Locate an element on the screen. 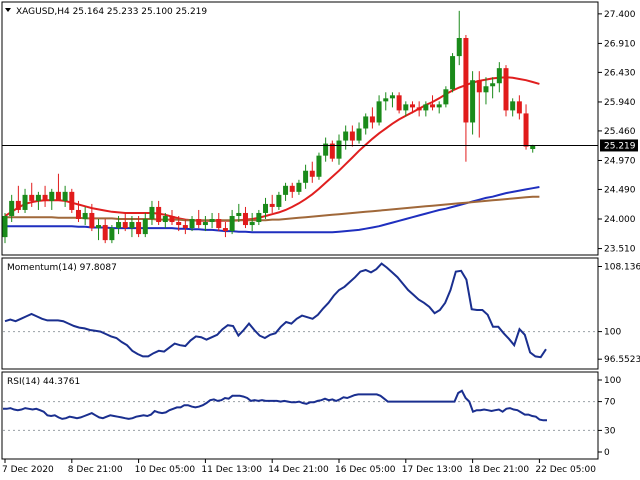  momentum-tick-label: 108.1367 is located at coordinates (622, 268).